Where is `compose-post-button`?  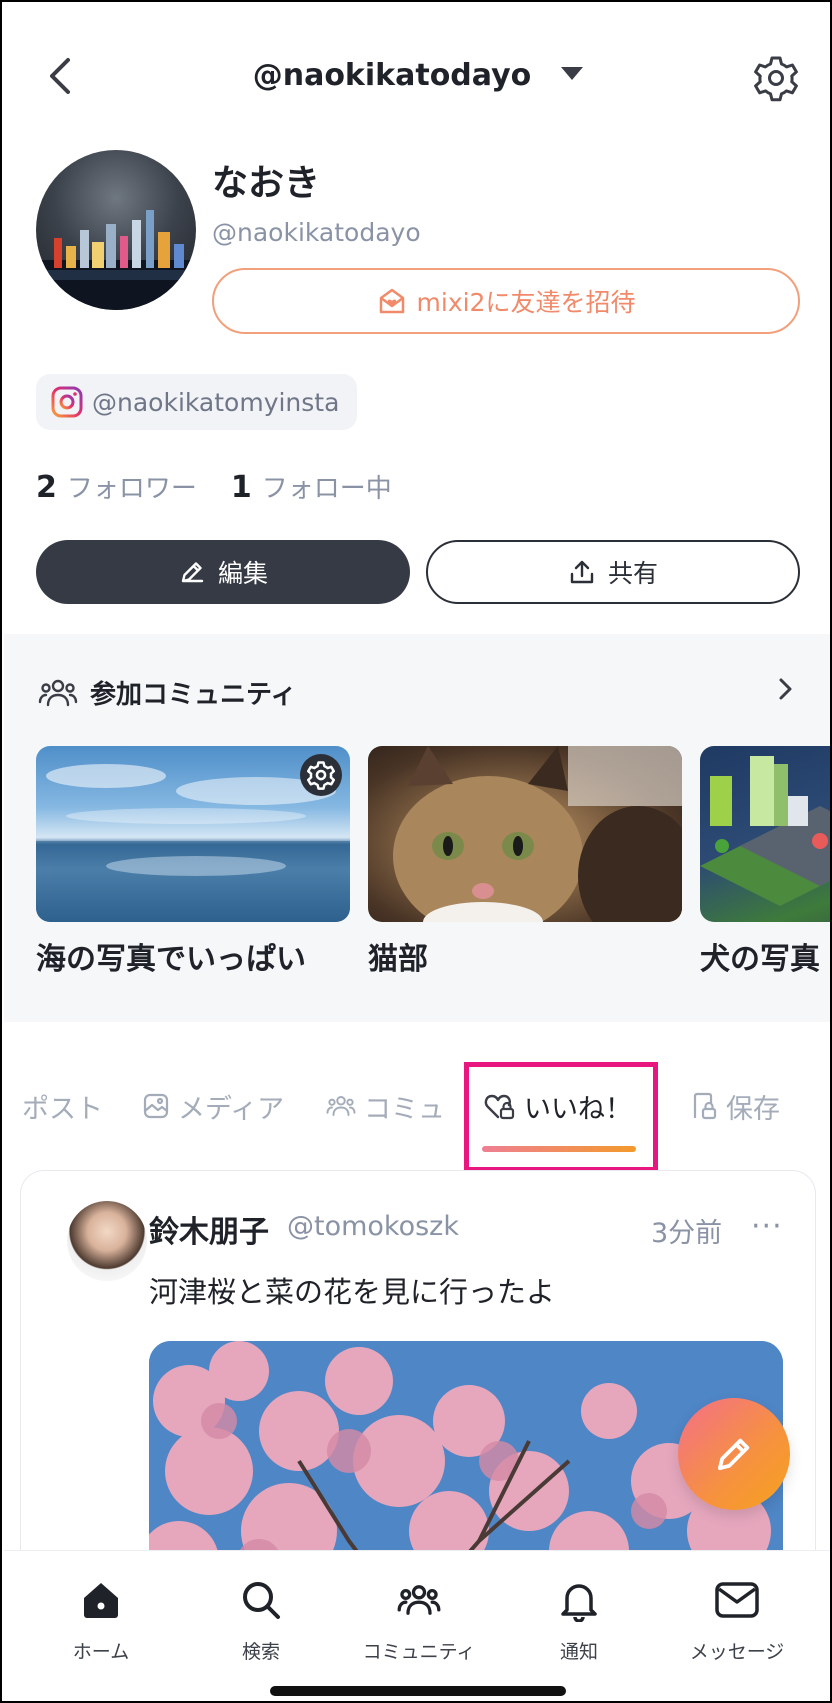
compose-post-button is located at coordinates (734, 1454).